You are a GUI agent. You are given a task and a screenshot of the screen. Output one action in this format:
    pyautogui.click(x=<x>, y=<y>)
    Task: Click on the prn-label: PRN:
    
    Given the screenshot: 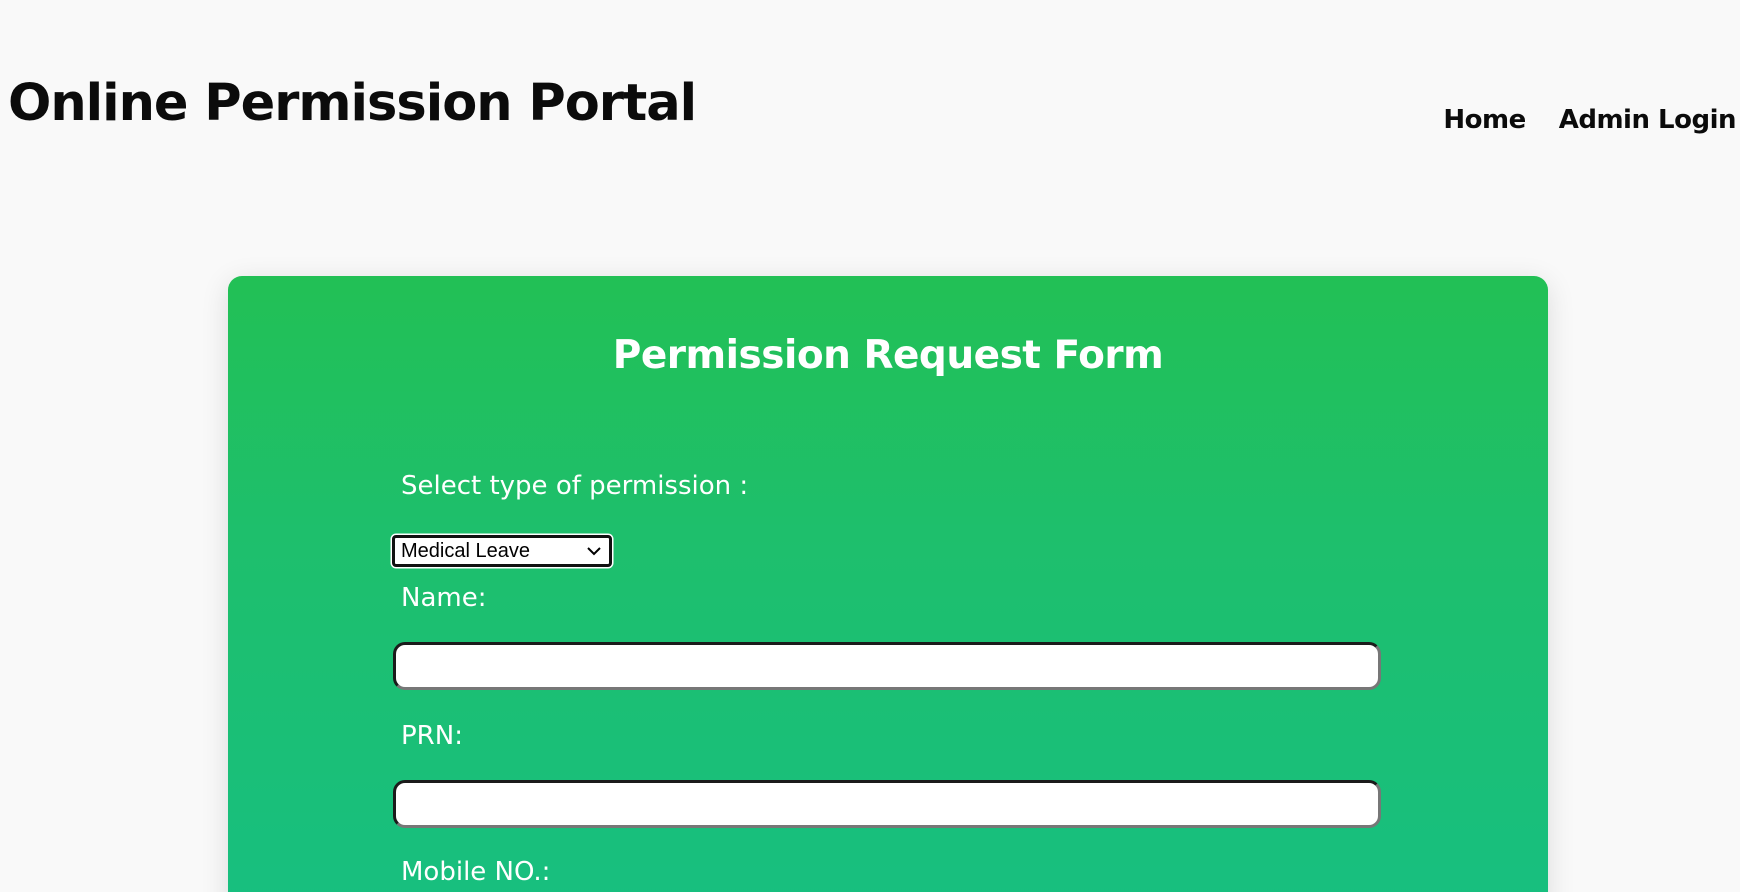 What is the action you would take?
    pyautogui.click(x=432, y=736)
    